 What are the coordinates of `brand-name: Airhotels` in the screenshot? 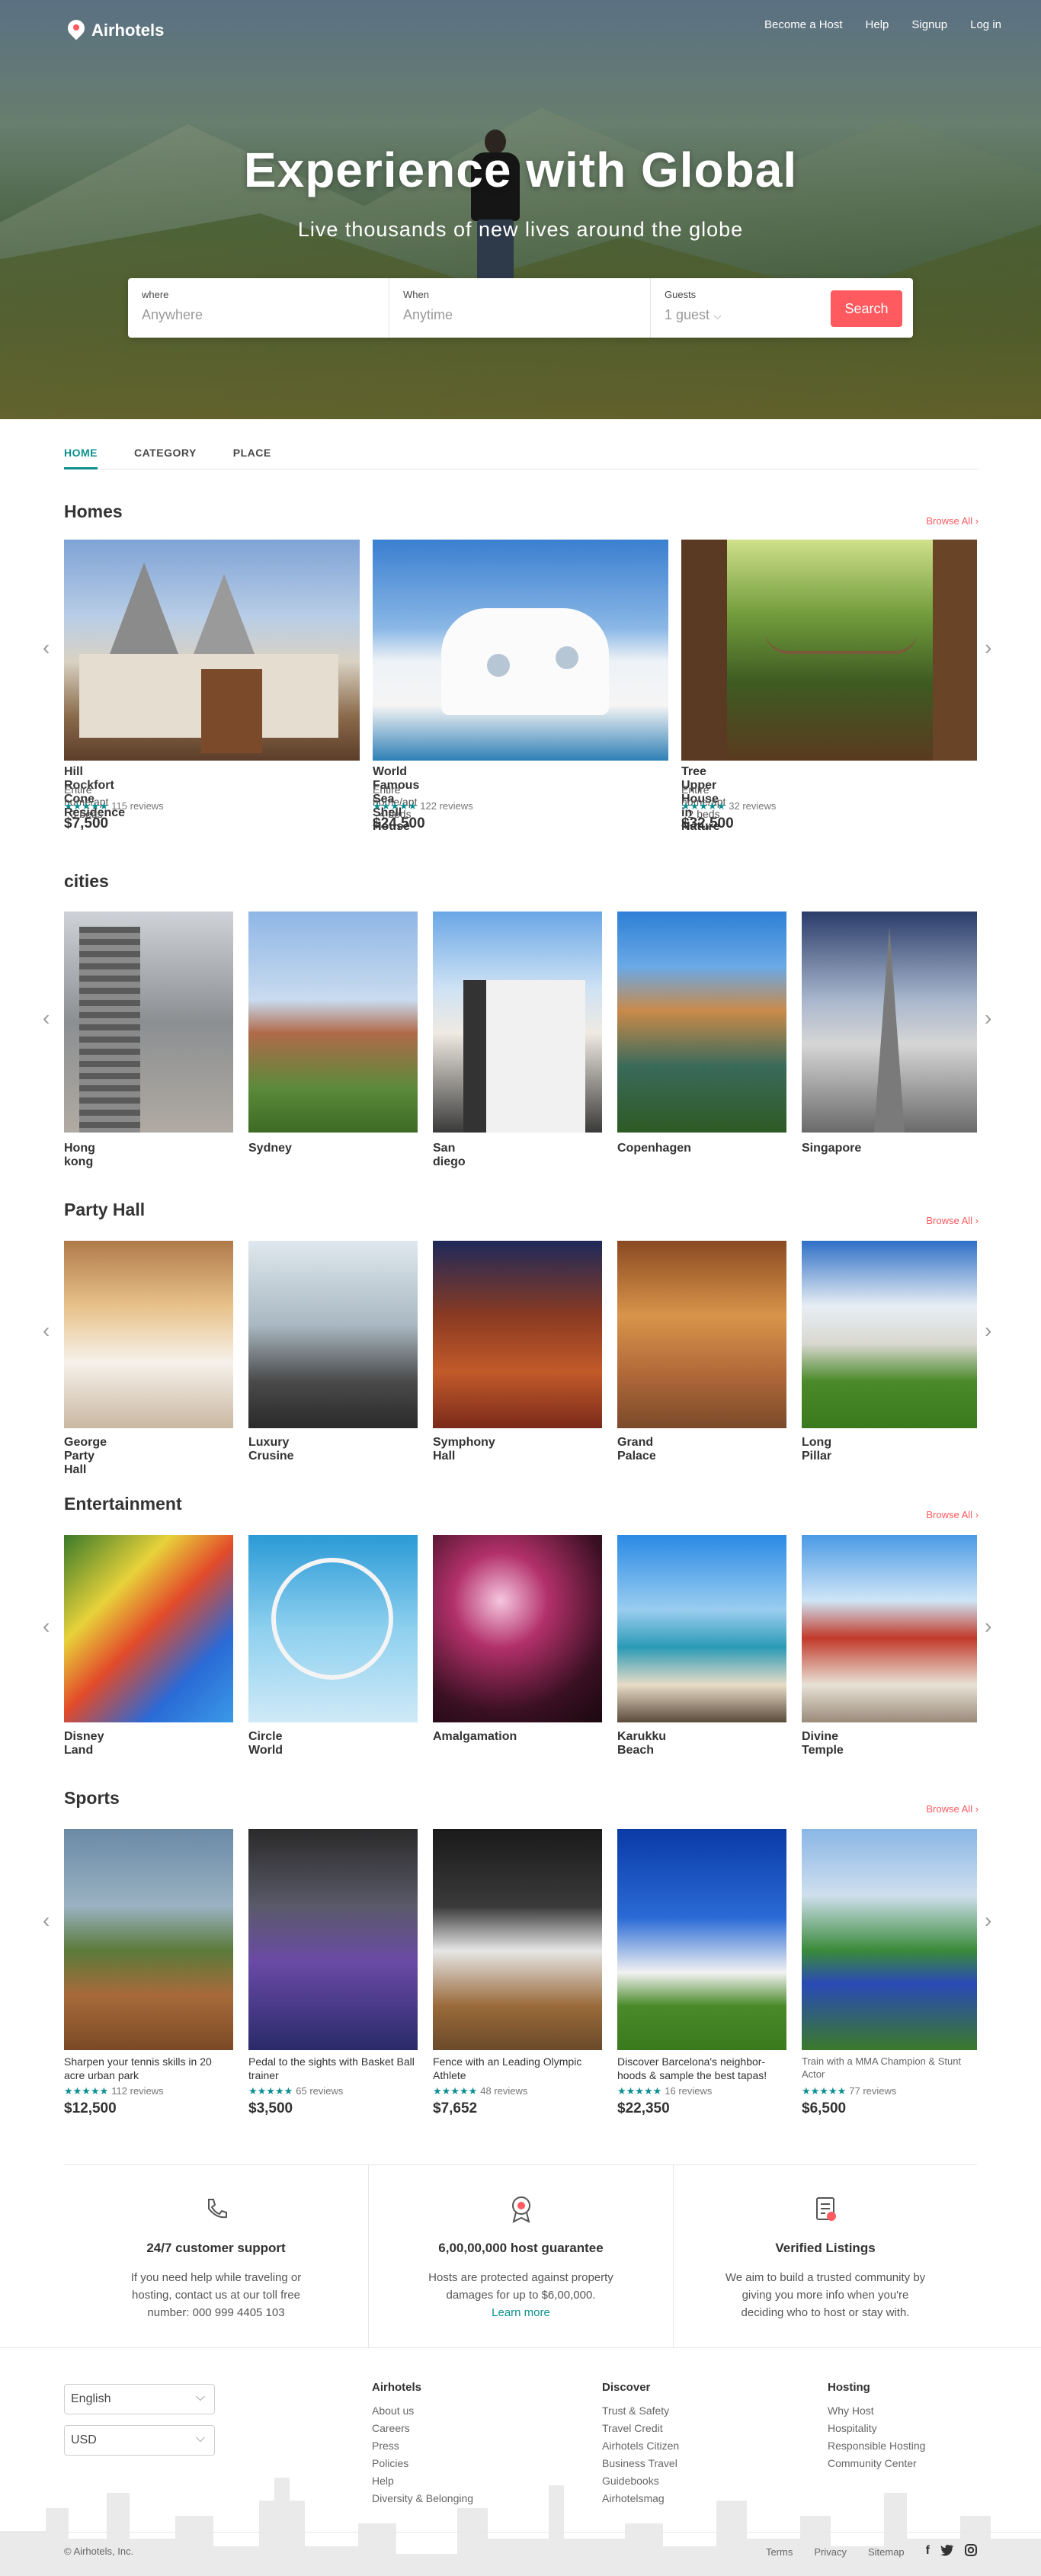 It's located at (128, 31).